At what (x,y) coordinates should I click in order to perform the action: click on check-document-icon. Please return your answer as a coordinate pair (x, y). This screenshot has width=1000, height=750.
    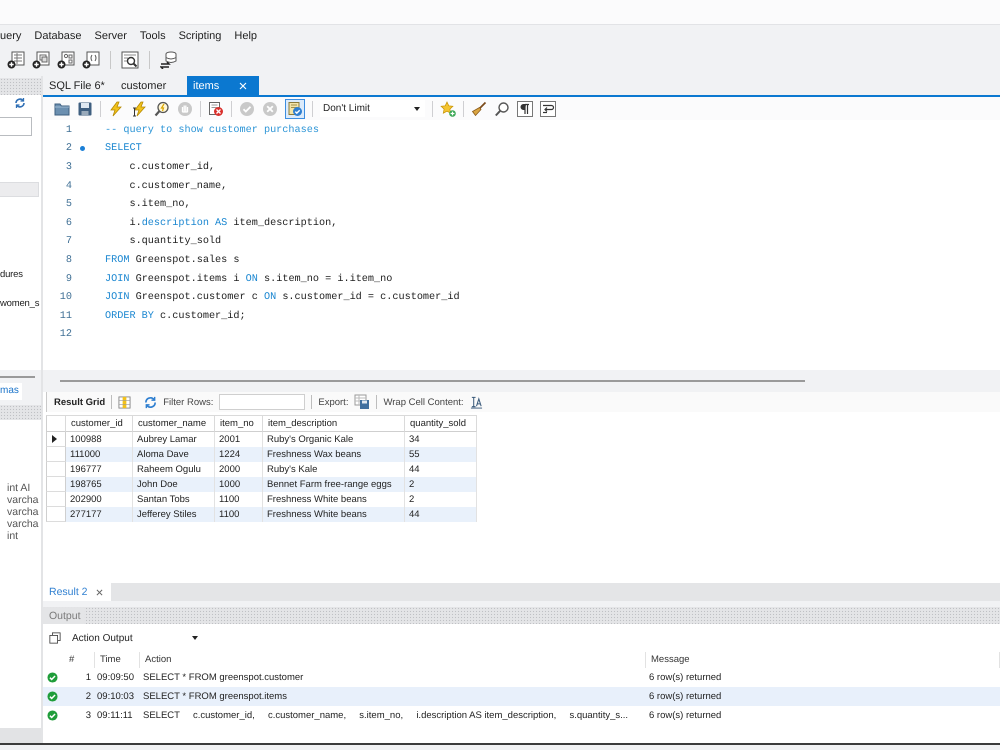
    Looking at the image, I should click on (295, 108).